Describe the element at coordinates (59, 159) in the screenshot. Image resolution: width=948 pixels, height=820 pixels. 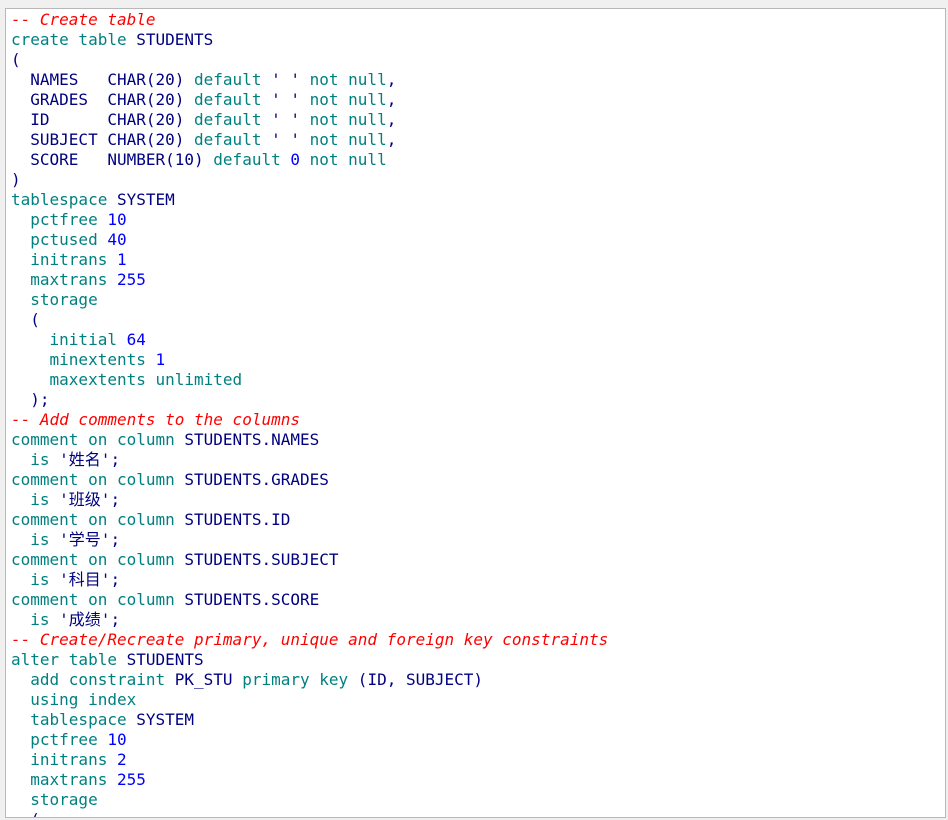
I see `code-token: SCORE` at that location.